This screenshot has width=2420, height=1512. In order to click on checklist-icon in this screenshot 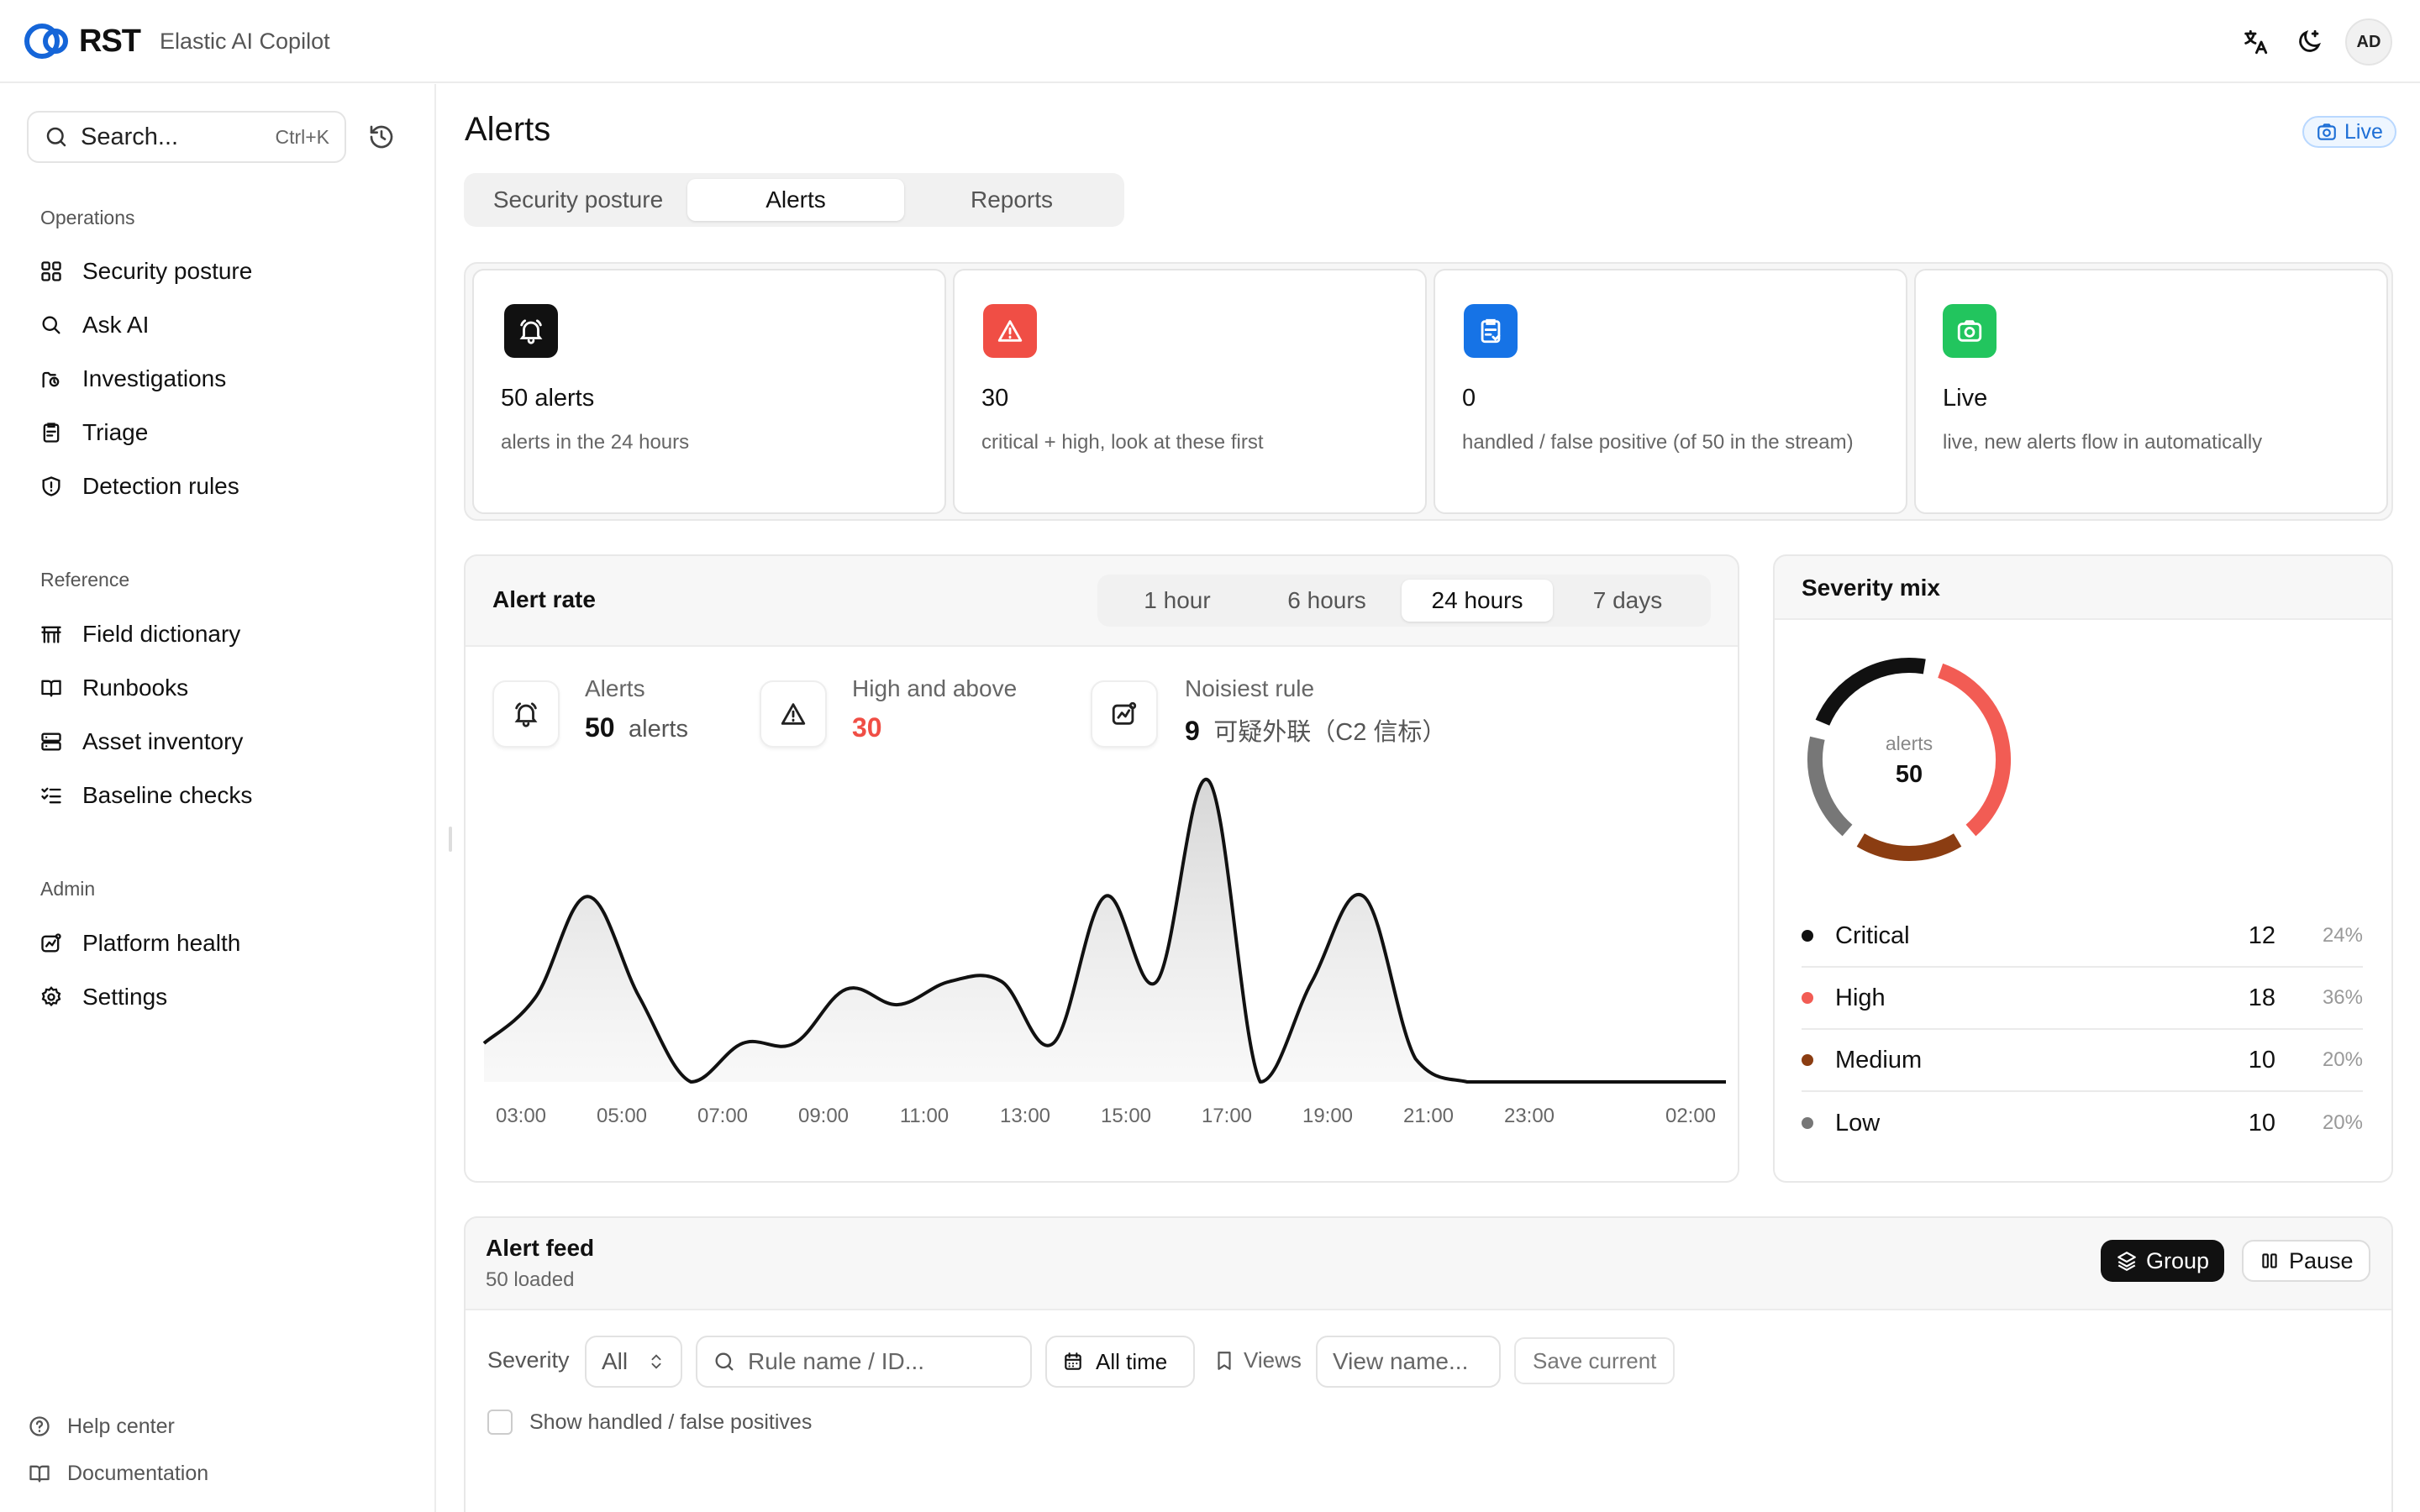, I will do `click(52, 795)`.